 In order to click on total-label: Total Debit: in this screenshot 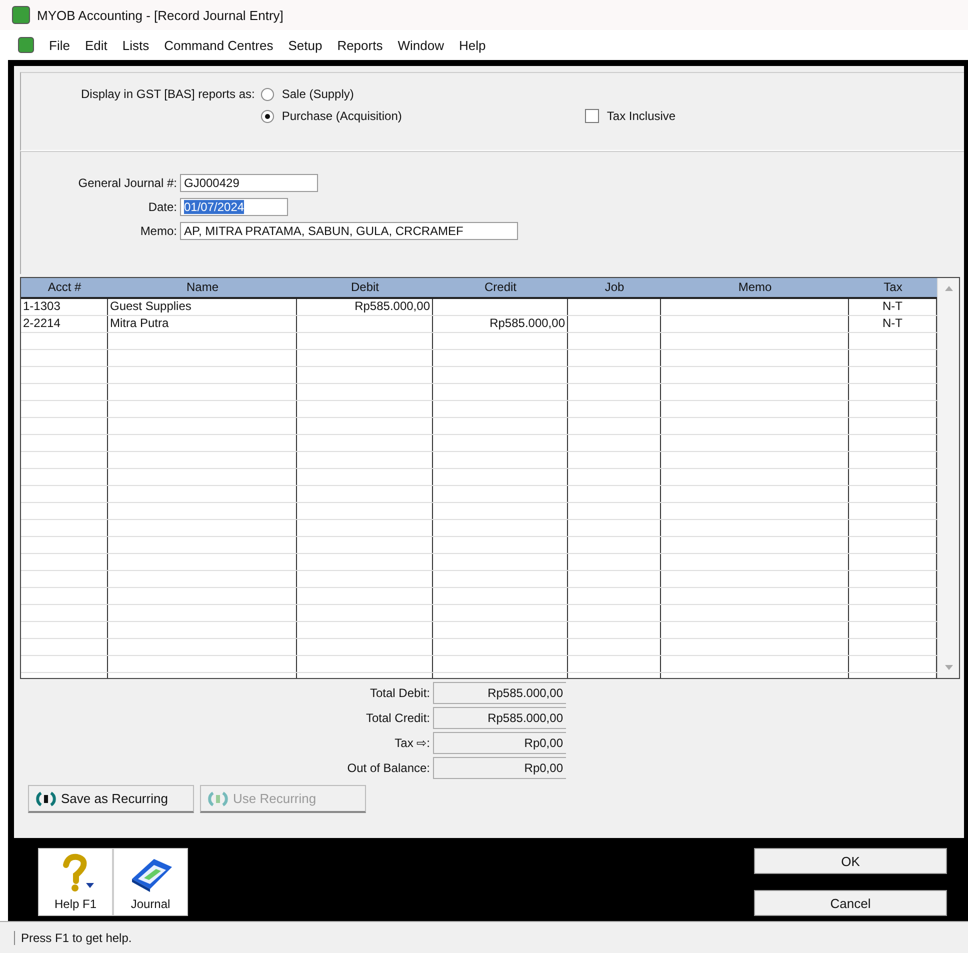, I will do `click(399, 693)`.